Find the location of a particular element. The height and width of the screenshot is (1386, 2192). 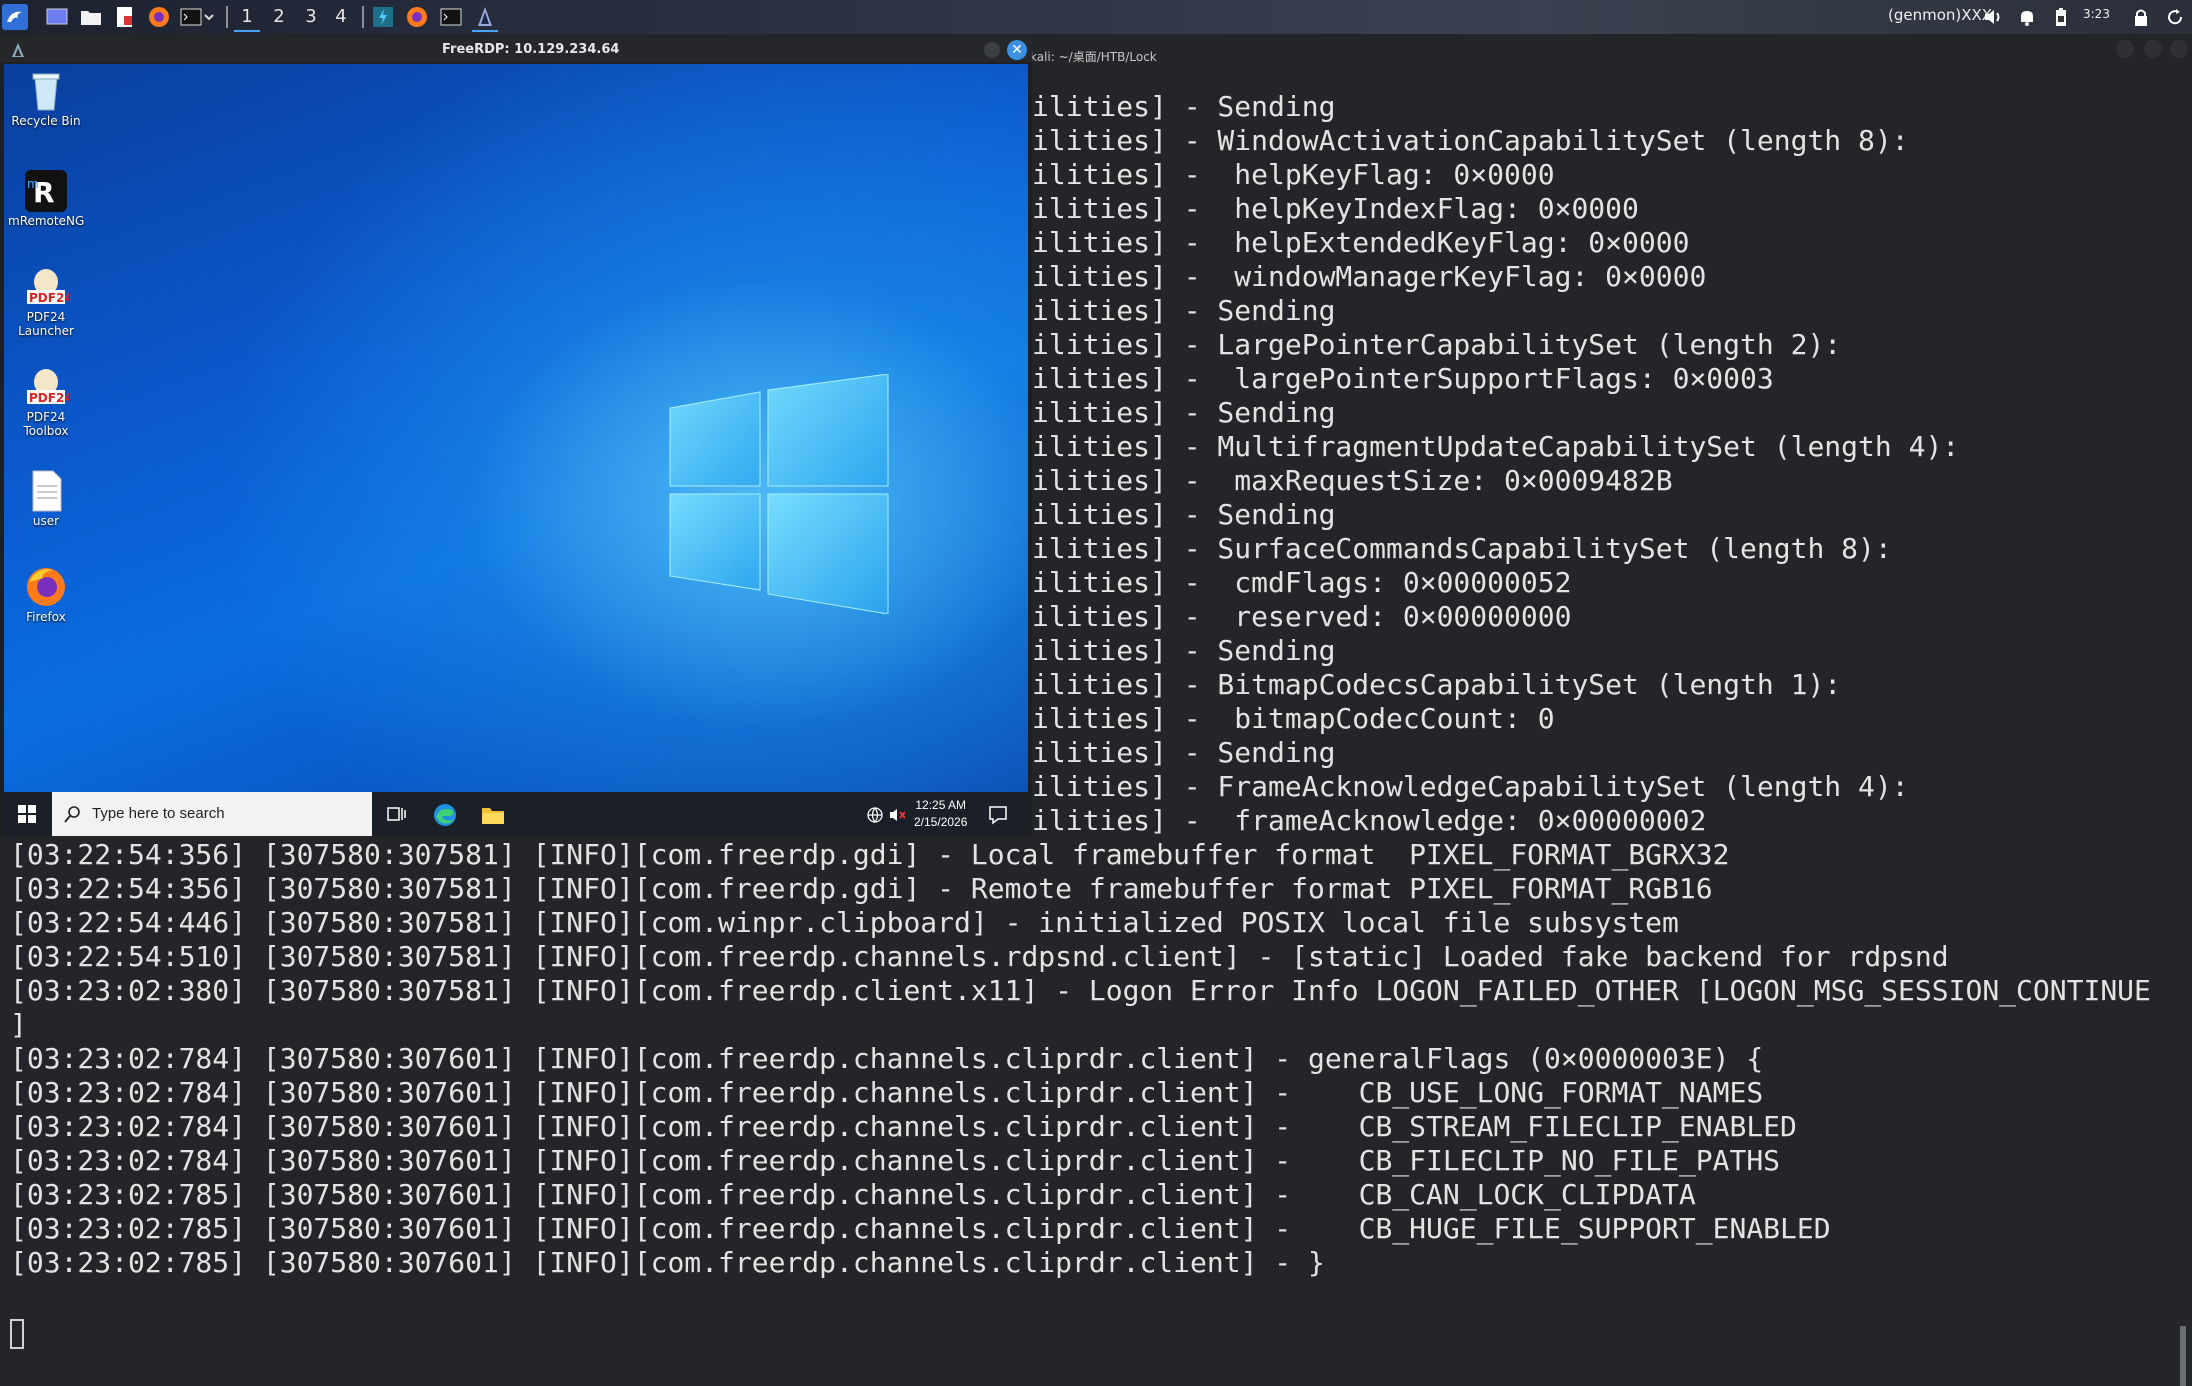

chevron-down-icon is located at coordinates (209, 17).